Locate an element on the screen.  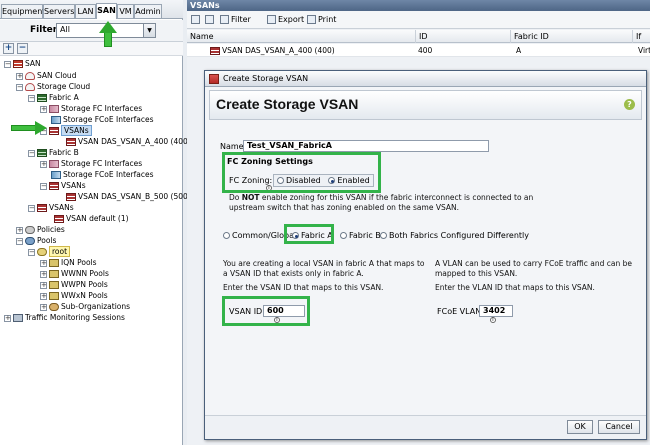
help-icon: ? is located at coordinates (629, 104).